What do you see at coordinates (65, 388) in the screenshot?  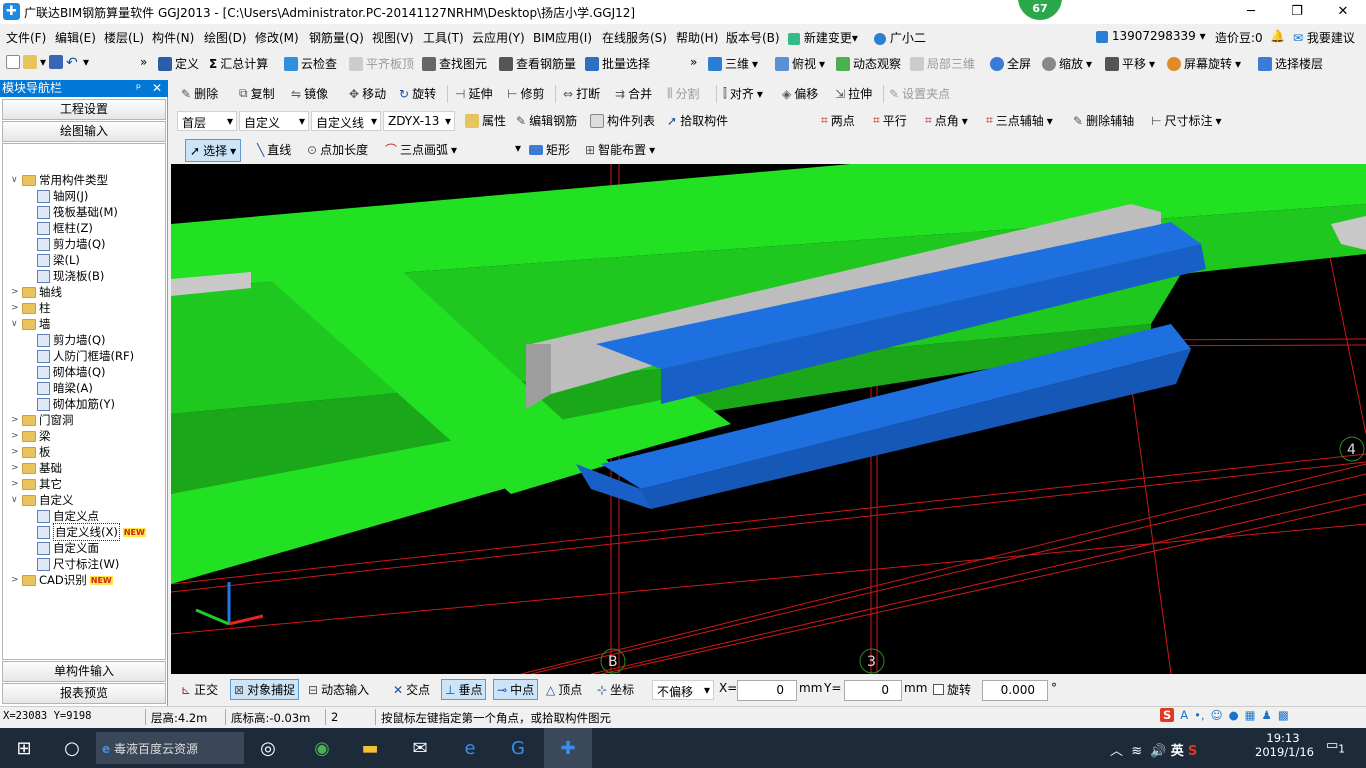 I see `tree-item: 暗梁(A)` at bounding box center [65, 388].